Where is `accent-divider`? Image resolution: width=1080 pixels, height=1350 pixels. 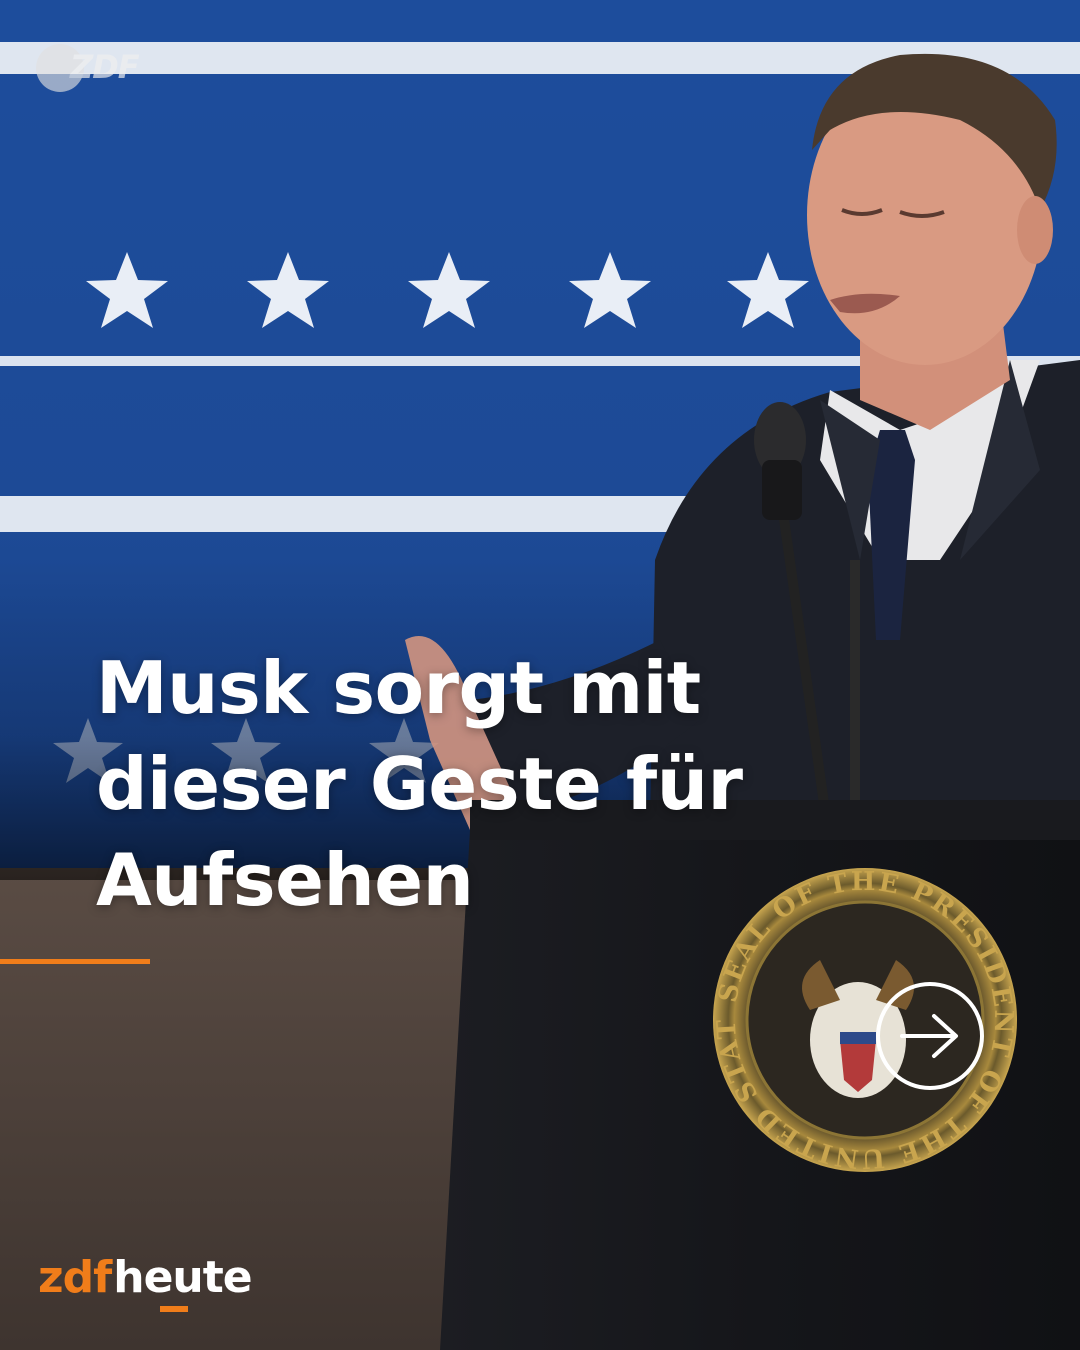
accent-divider is located at coordinates (75, 961).